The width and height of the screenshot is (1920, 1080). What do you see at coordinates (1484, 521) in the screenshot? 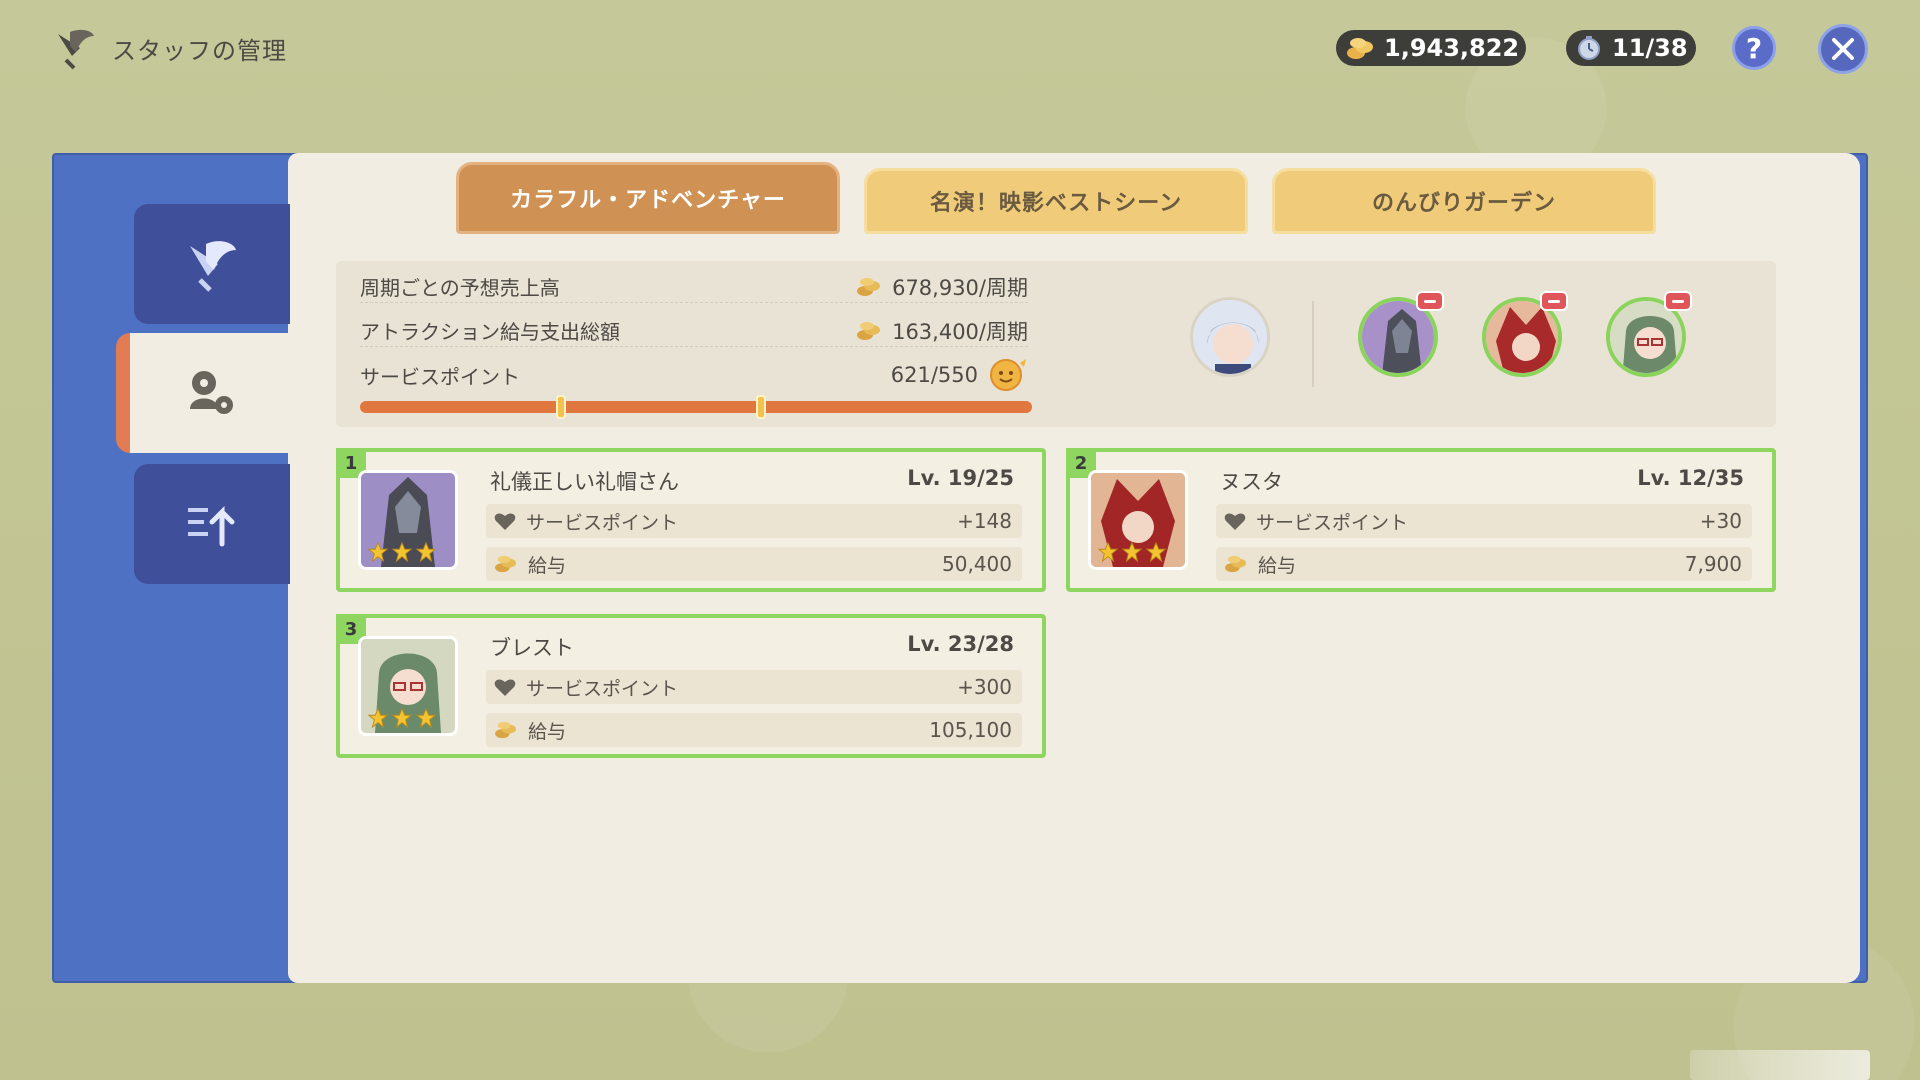
I see `service-point-line: サービスポイント +30` at bounding box center [1484, 521].